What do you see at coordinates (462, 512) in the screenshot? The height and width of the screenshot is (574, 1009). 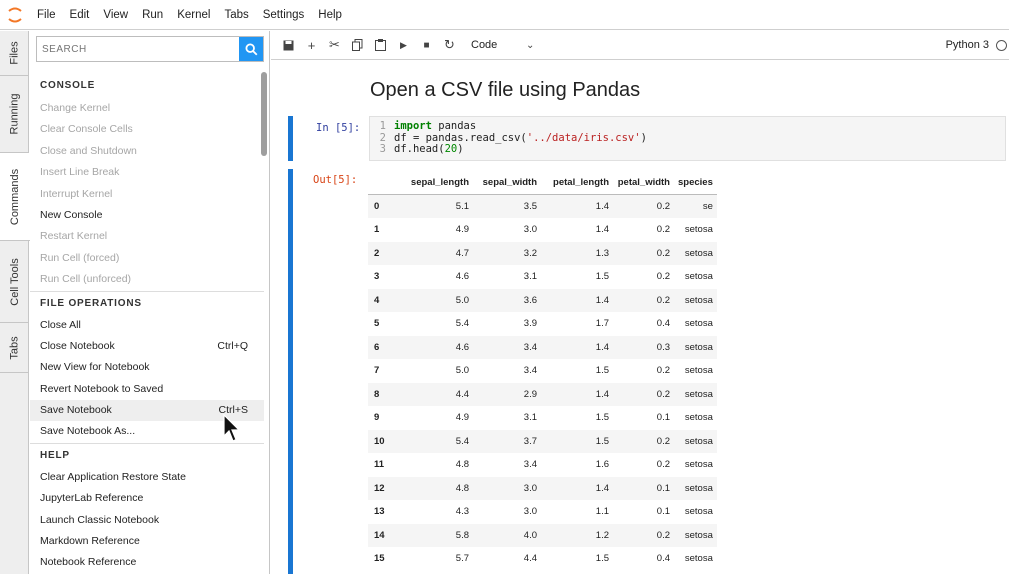 I see `table-cell: 4.3` at bounding box center [462, 512].